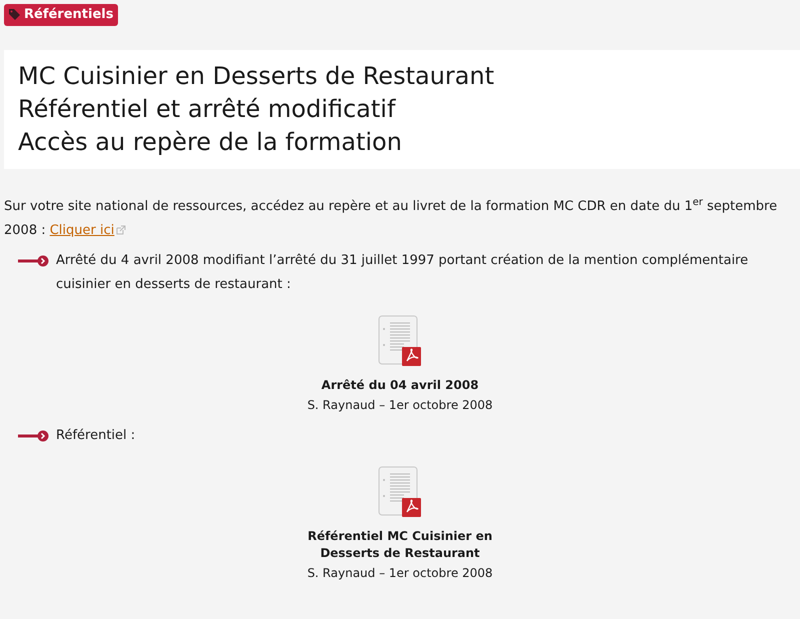  What do you see at coordinates (96, 435) in the screenshot?
I see `bullet-text: Référentiel :` at bounding box center [96, 435].